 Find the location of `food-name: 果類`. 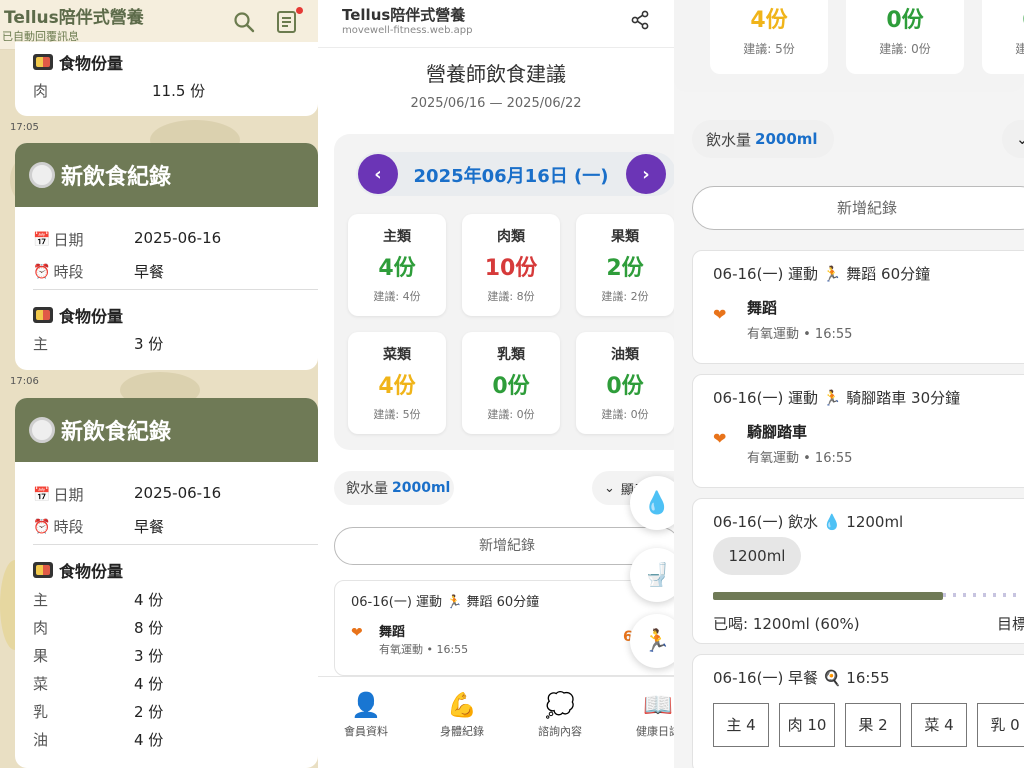

food-name: 果類 is located at coordinates (625, 237).